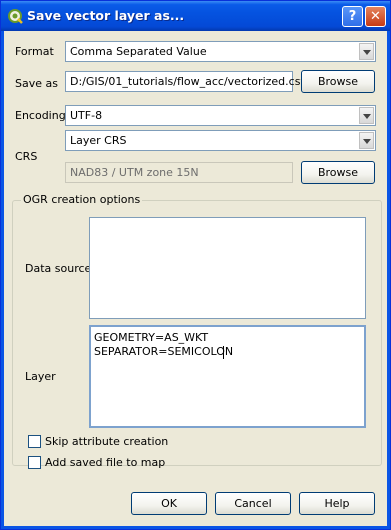 The height and width of the screenshot is (530, 391). I want to click on close-button: ✕, so click(375, 16).